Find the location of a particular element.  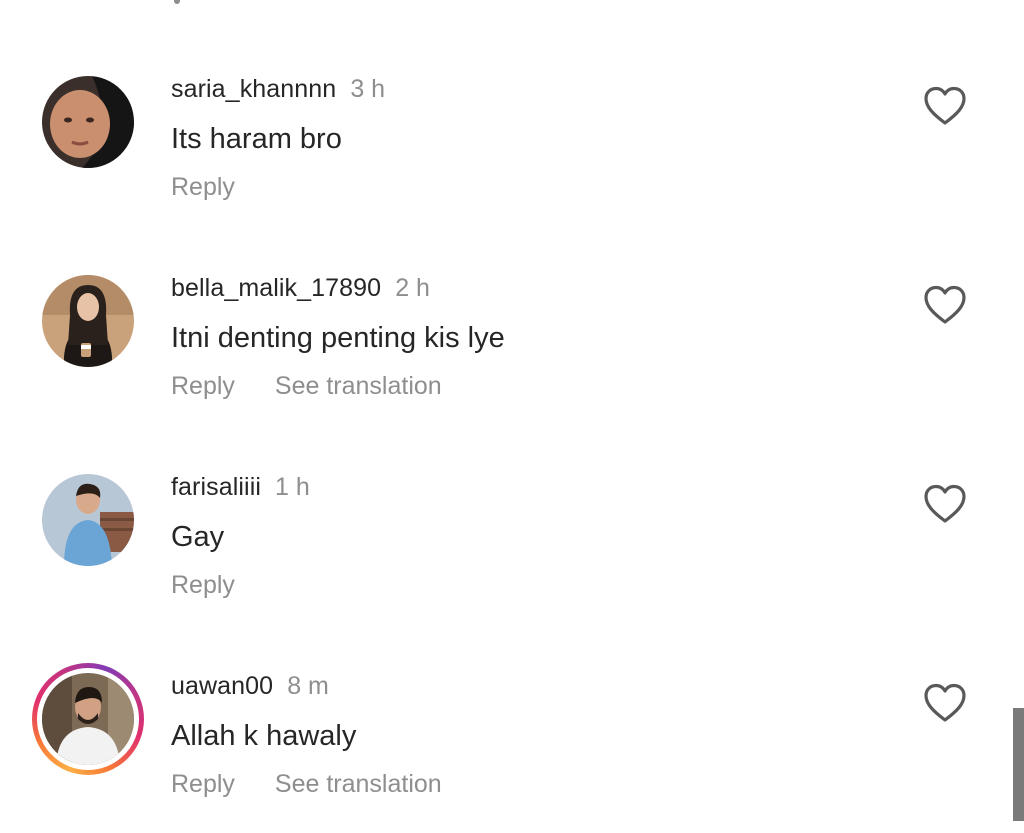

username: farisaliiii is located at coordinates (216, 487).